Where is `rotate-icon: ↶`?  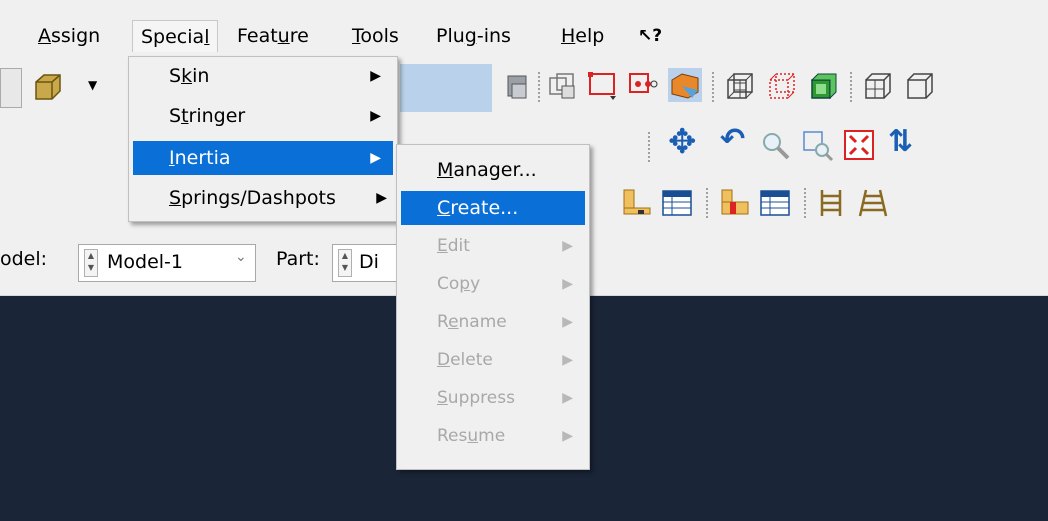 rotate-icon: ↶ is located at coordinates (732, 139).